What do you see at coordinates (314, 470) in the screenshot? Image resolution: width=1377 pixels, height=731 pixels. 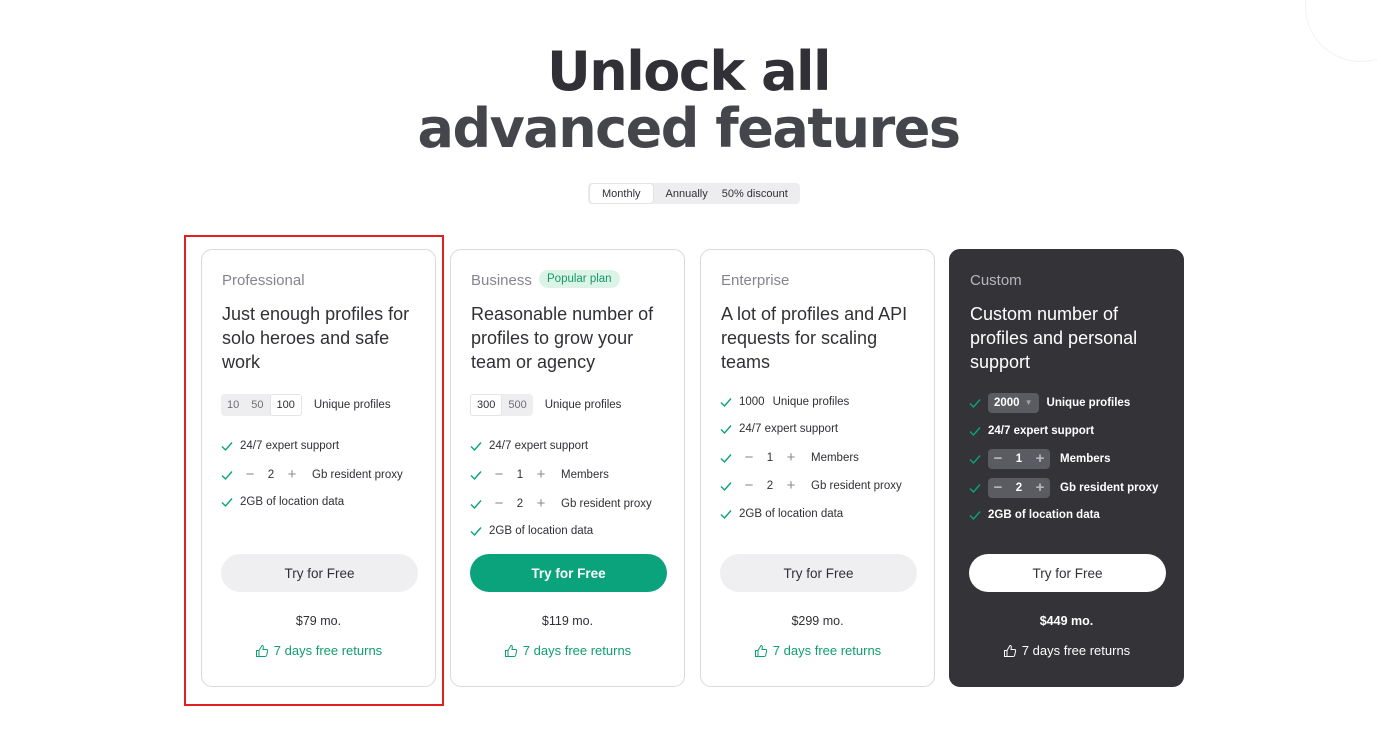 I see `selection-highlight-box` at bounding box center [314, 470].